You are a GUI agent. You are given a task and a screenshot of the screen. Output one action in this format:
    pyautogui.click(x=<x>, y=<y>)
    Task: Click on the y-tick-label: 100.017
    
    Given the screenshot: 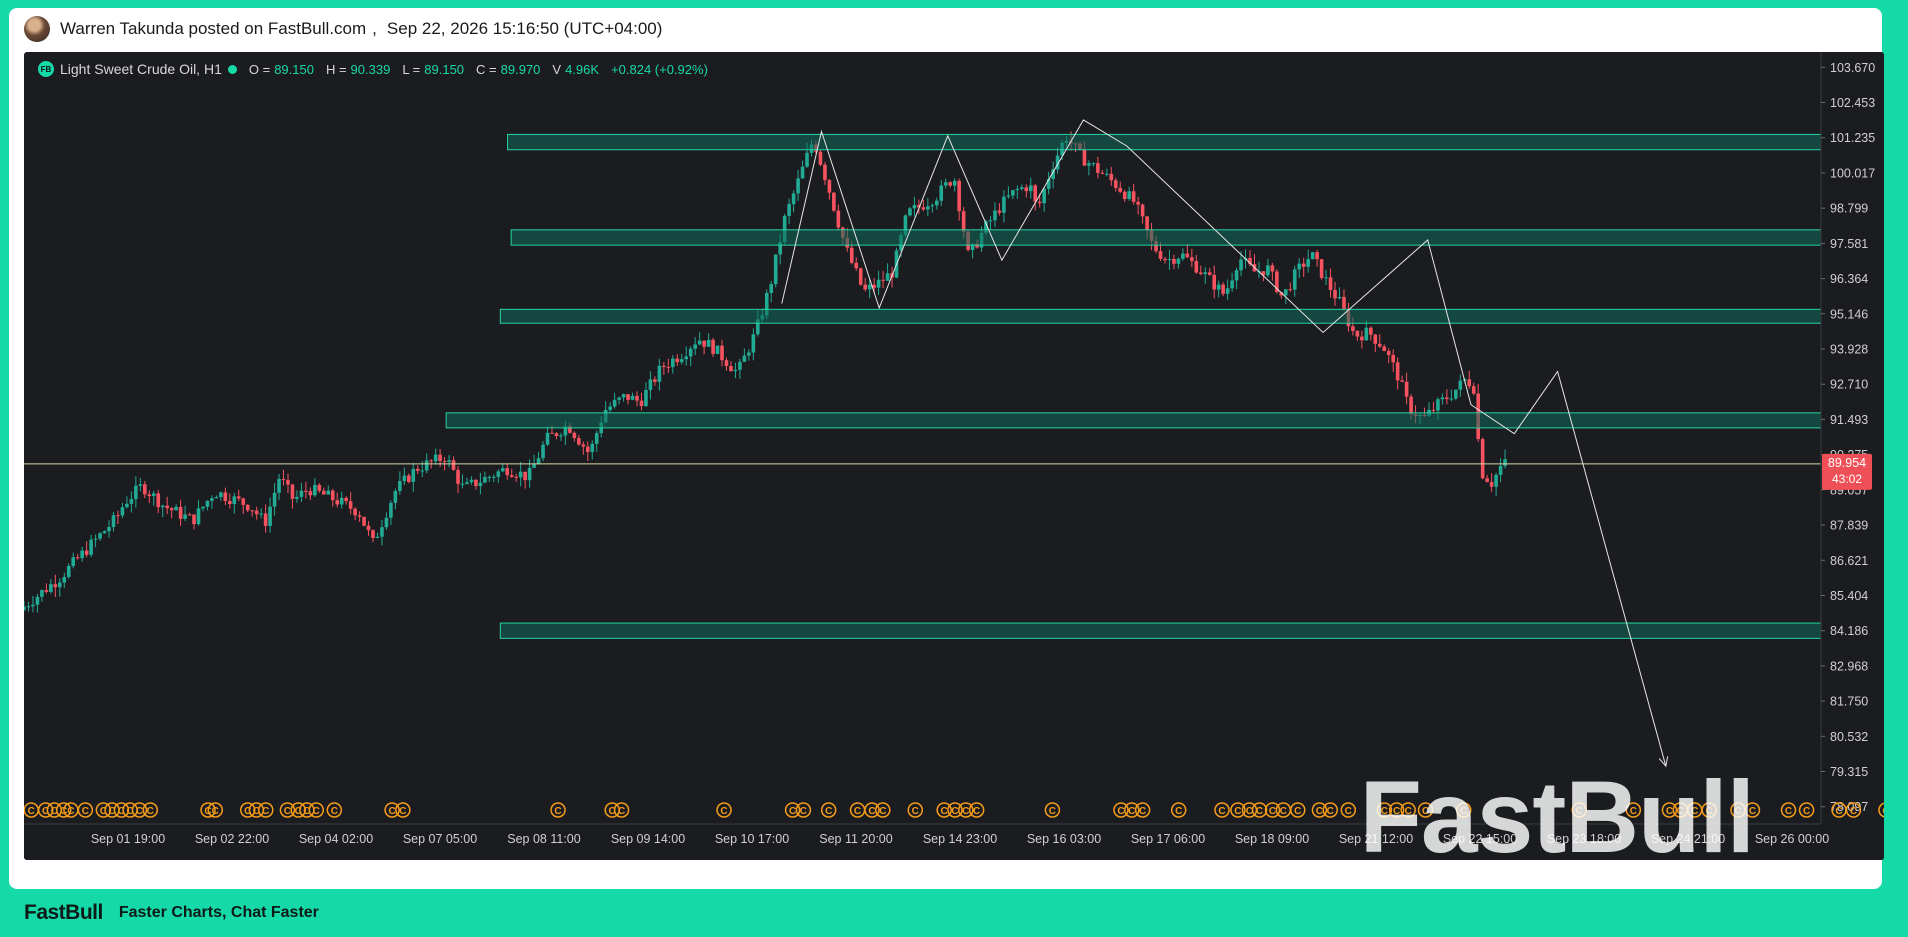 What is the action you would take?
    pyautogui.click(x=1852, y=173)
    